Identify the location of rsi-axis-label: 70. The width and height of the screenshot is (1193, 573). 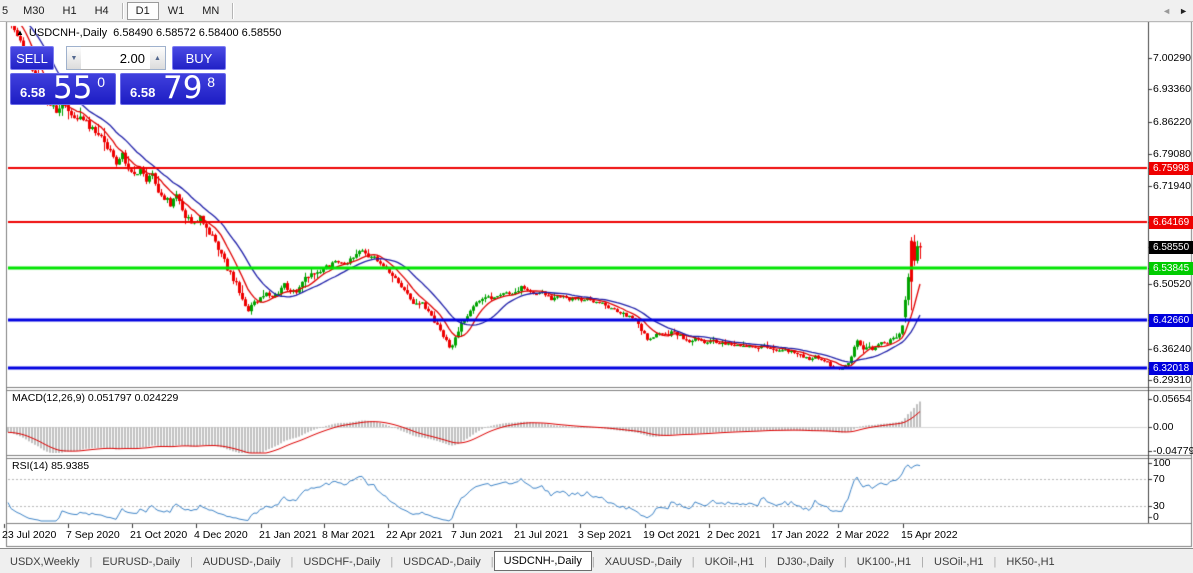
(1159, 479).